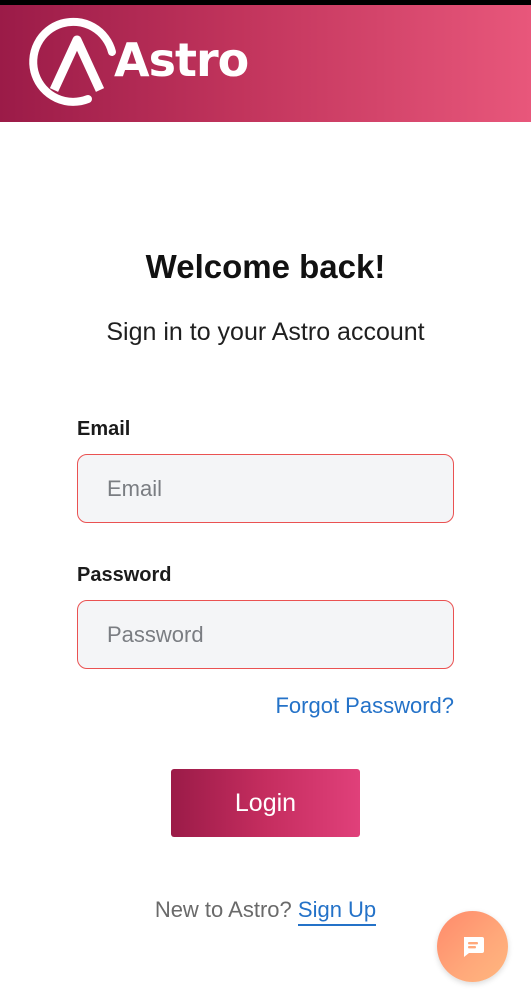 The width and height of the screenshot is (531, 1000). I want to click on password-label: Password, so click(124, 575).